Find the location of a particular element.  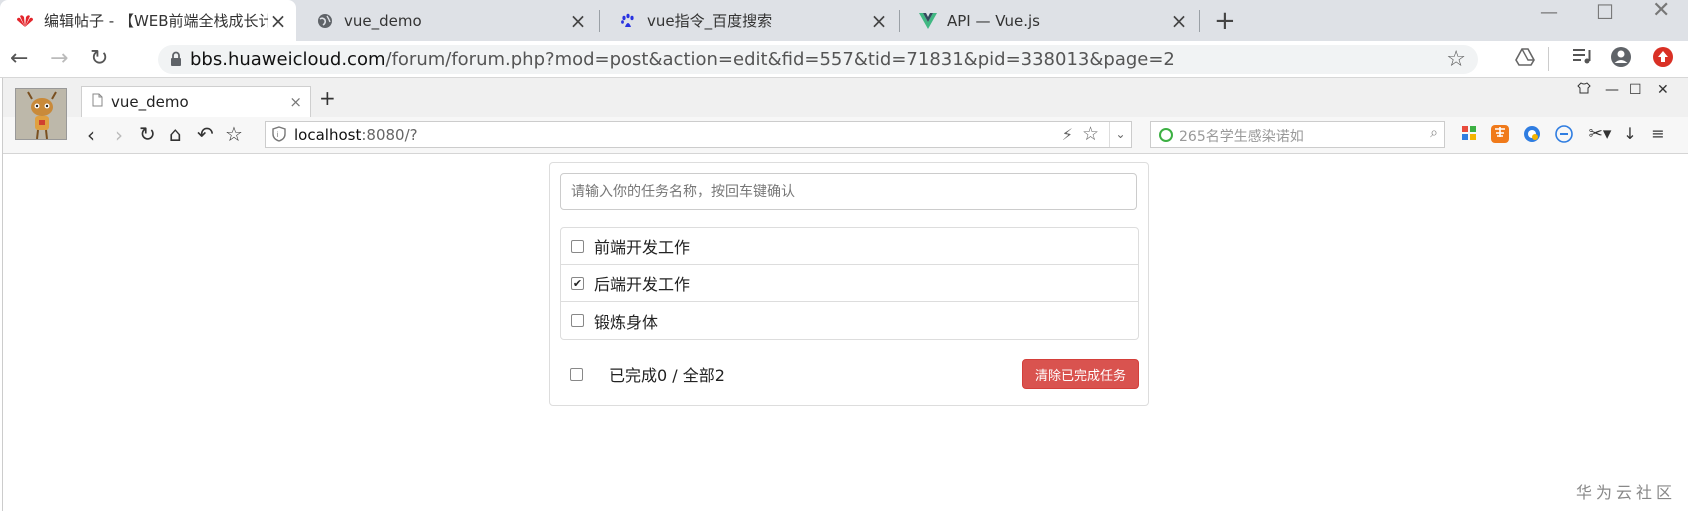

update-icon is located at coordinates (1663, 60).